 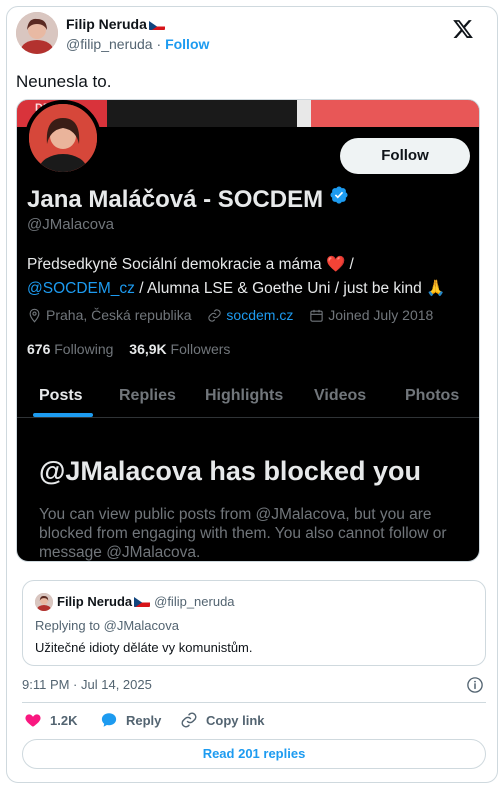 I want to click on quoted-author: Filip Neruda @filip_neruda, so click(x=146, y=601).